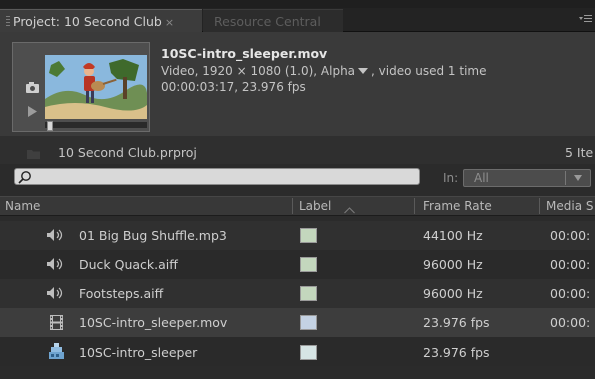 The width and height of the screenshot is (595, 379). Describe the element at coordinates (121, 293) in the screenshot. I see `row-name: Footsteps.aiff` at that location.